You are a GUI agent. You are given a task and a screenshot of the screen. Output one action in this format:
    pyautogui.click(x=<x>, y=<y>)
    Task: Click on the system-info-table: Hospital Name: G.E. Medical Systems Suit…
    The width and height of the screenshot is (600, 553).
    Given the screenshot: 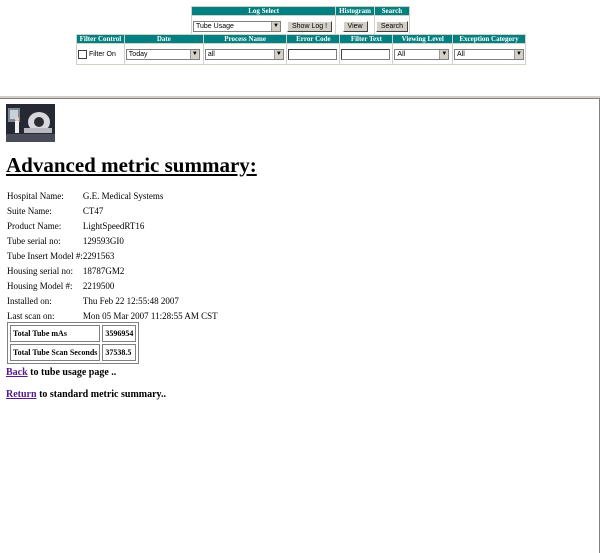 What is the action you would take?
    pyautogui.click(x=112, y=256)
    